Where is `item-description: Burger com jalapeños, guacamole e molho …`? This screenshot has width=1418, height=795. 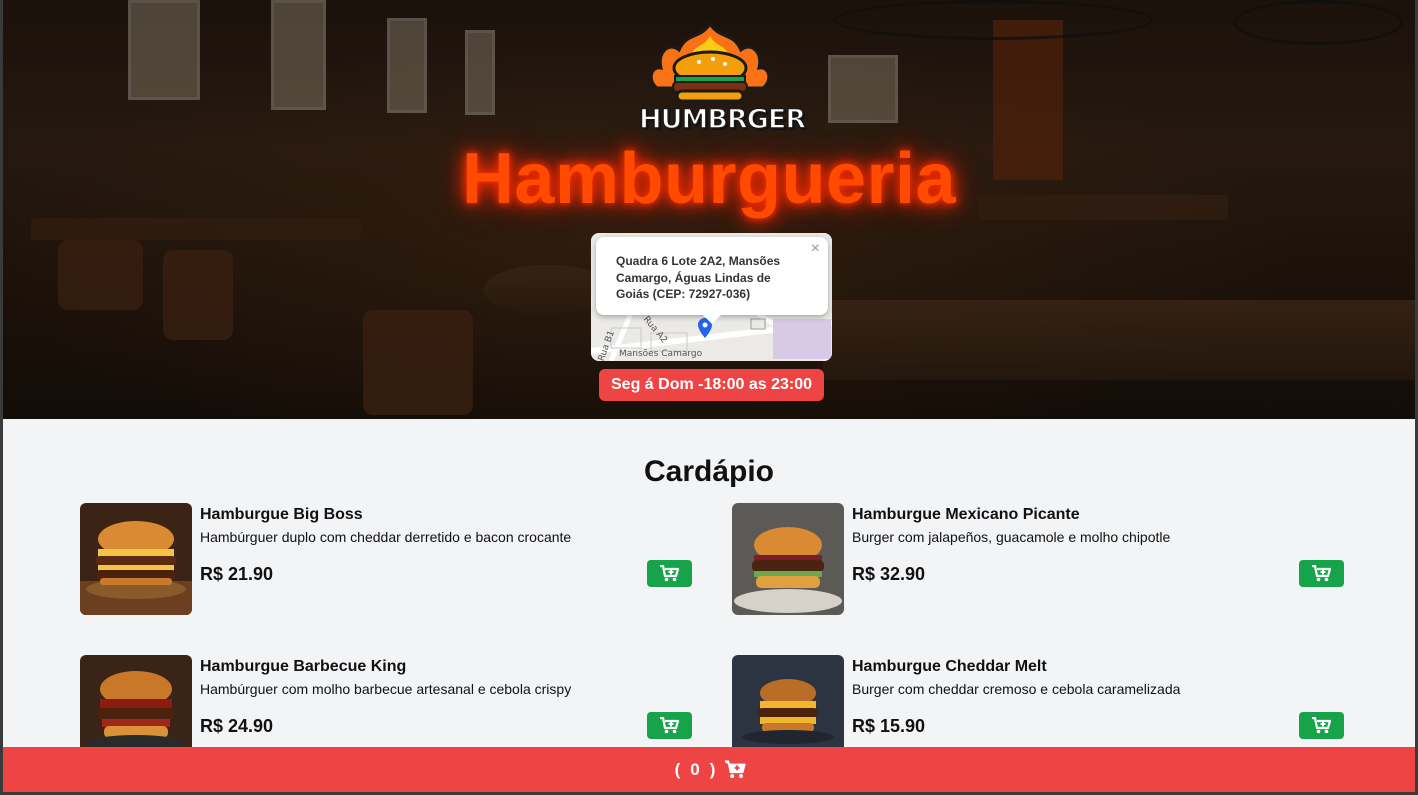
item-description: Burger com jalapeños, guacamole e molho … is located at coordinates (1011, 537).